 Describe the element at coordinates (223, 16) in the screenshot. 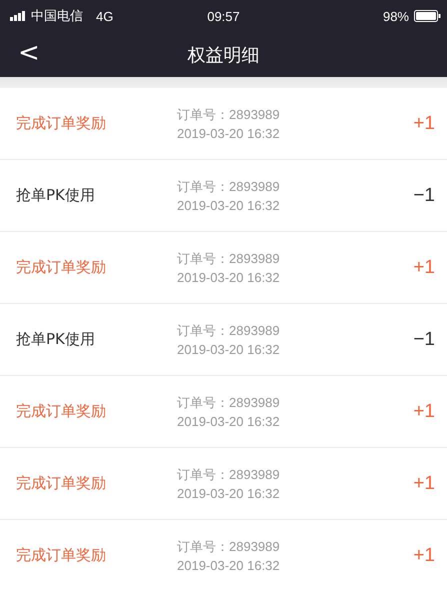

I see `status-time: 09:57` at that location.